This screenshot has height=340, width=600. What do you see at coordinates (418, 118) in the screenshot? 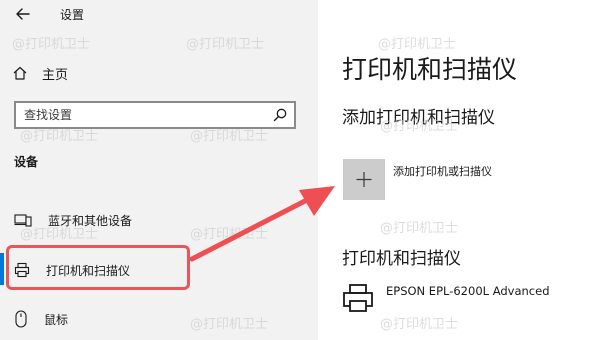
I see `add-section-title: 添加打印机和扫描仪` at bounding box center [418, 118].